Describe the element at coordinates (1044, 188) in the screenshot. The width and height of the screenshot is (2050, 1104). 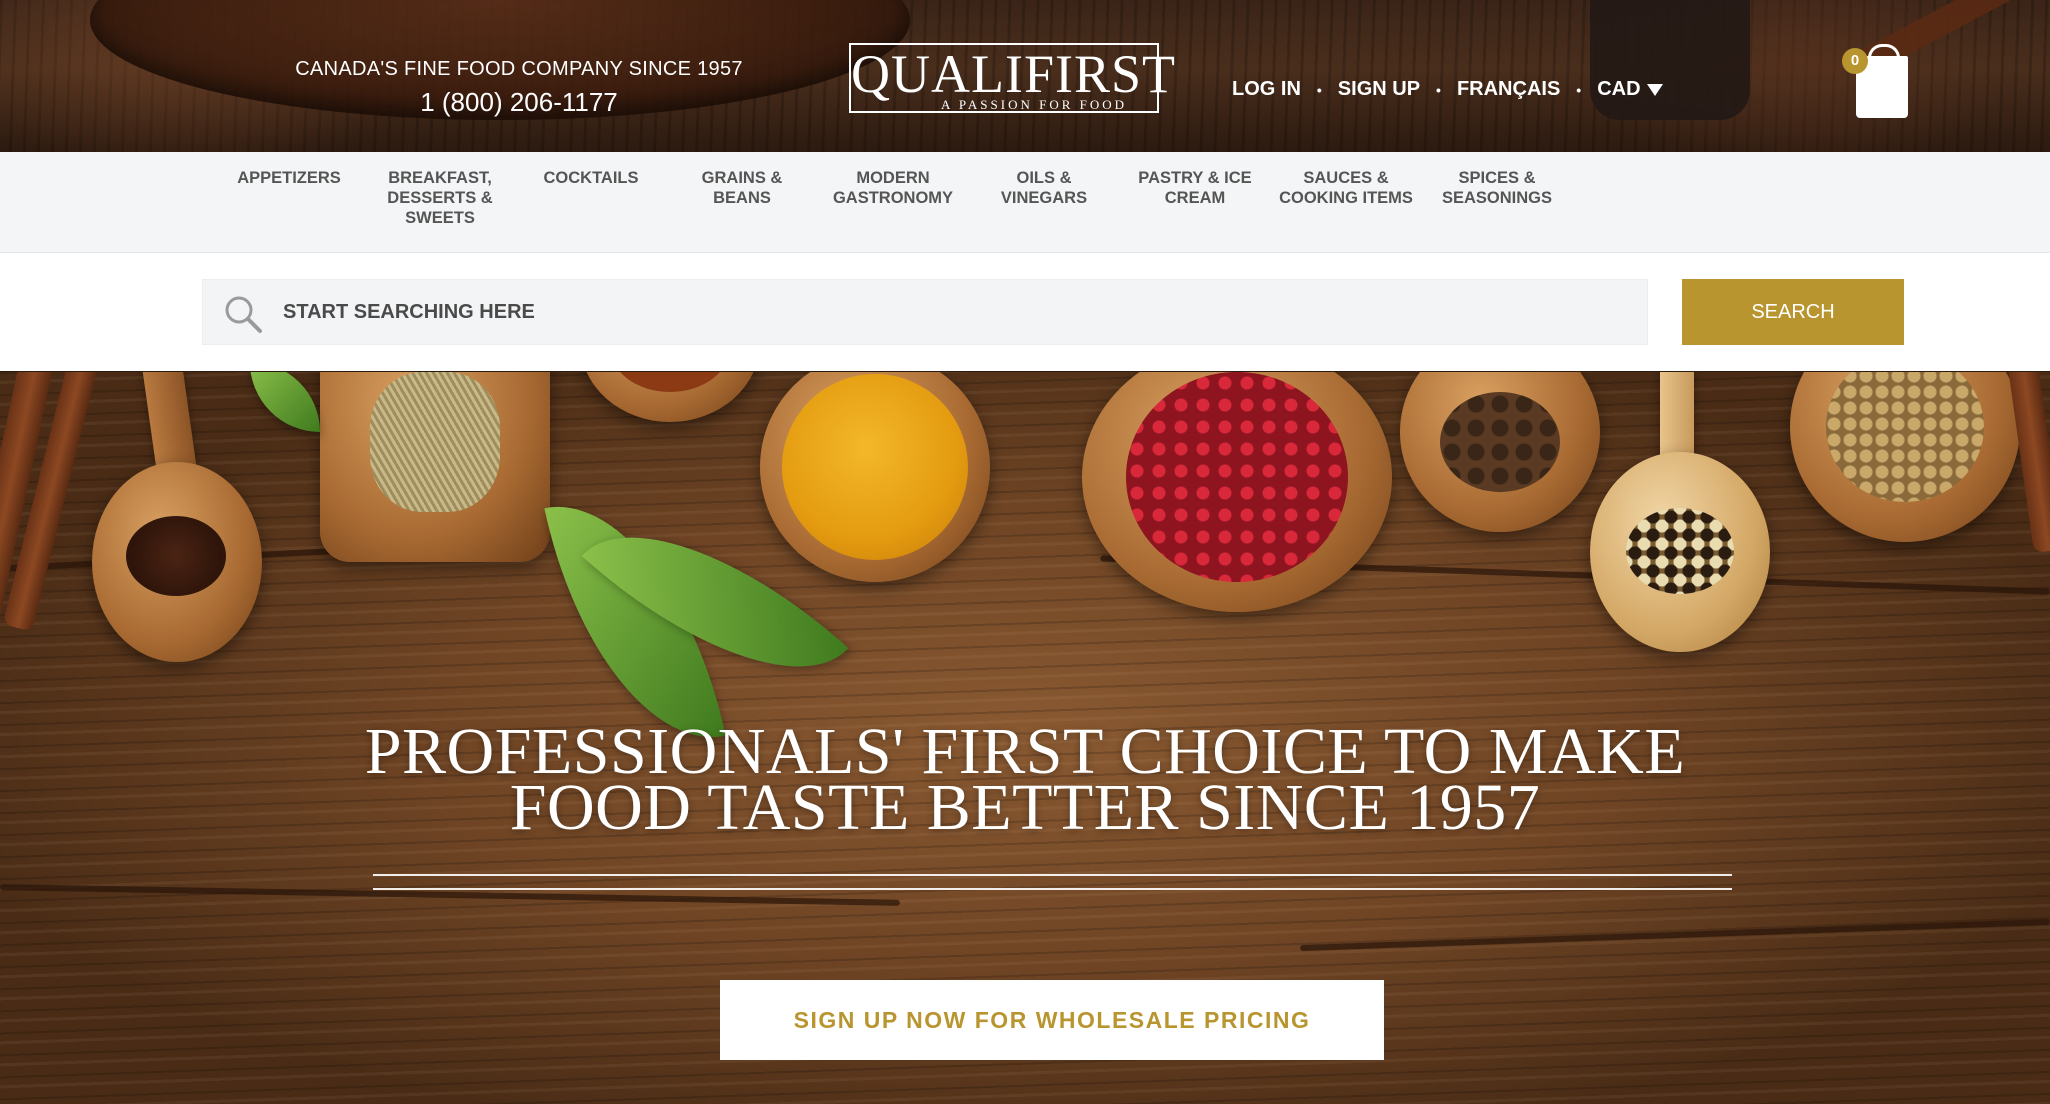
I see `category-oils: OILS & VINEGARS` at that location.